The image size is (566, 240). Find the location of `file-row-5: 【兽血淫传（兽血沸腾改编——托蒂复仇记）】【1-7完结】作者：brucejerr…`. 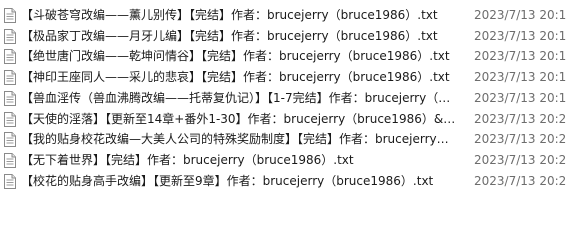

file-row-5: 【兽血淫传（兽血沸腾改编——托蒂复仇记）】【1-7完结】作者：brucejerr… is located at coordinates (283, 98).